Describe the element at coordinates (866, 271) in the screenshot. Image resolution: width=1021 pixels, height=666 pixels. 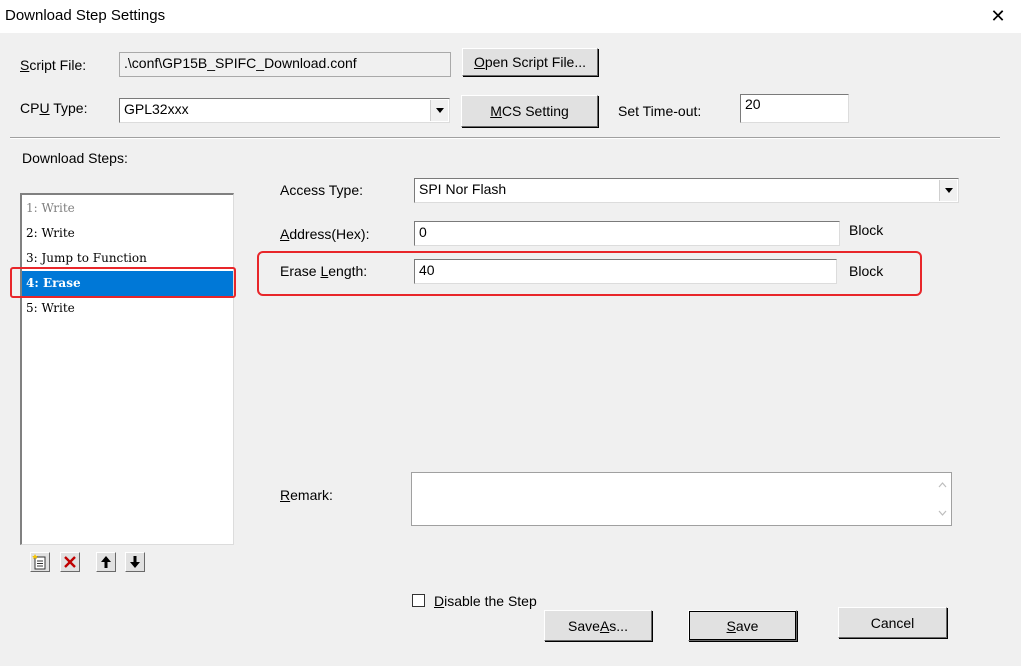
I see `erase-length-unit: Block` at that location.